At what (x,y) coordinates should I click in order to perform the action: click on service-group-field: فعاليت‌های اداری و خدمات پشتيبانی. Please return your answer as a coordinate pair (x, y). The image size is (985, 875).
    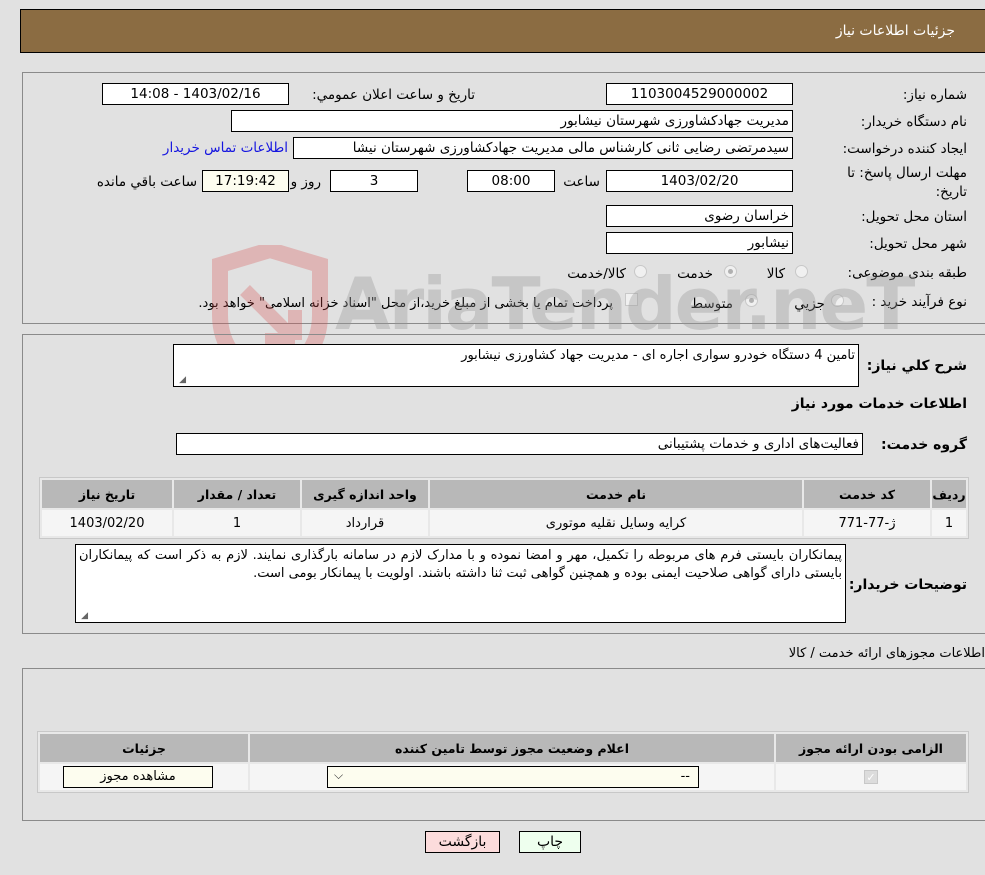
    Looking at the image, I should click on (519, 444).